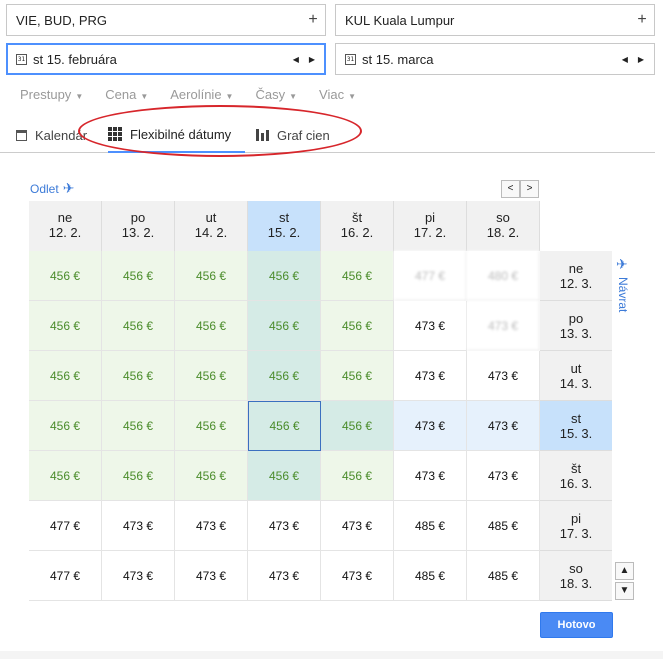 The height and width of the screenshot is (659, 663). What do you see at coordinates (201, 94) in the screenshot?
I see `filter-airlines: Aerolínie ▼` at bounding box center [201, 94].